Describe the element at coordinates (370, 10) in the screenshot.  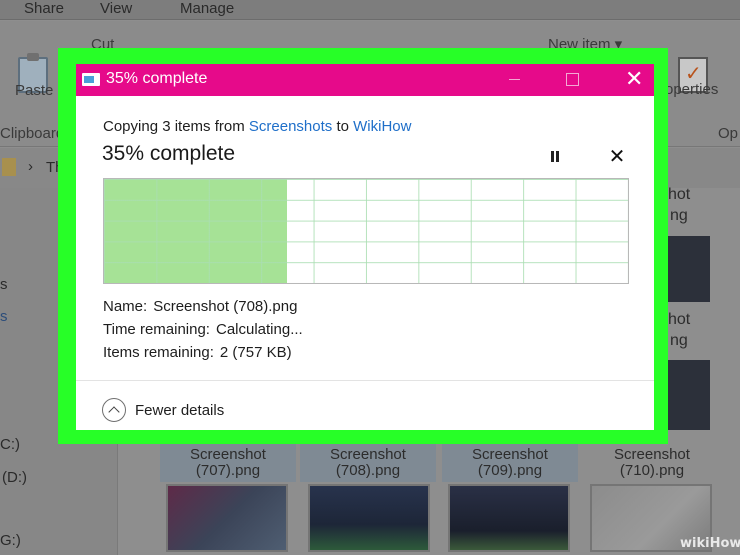
I see `ribbon-tabs: Share View Manage` at that location.